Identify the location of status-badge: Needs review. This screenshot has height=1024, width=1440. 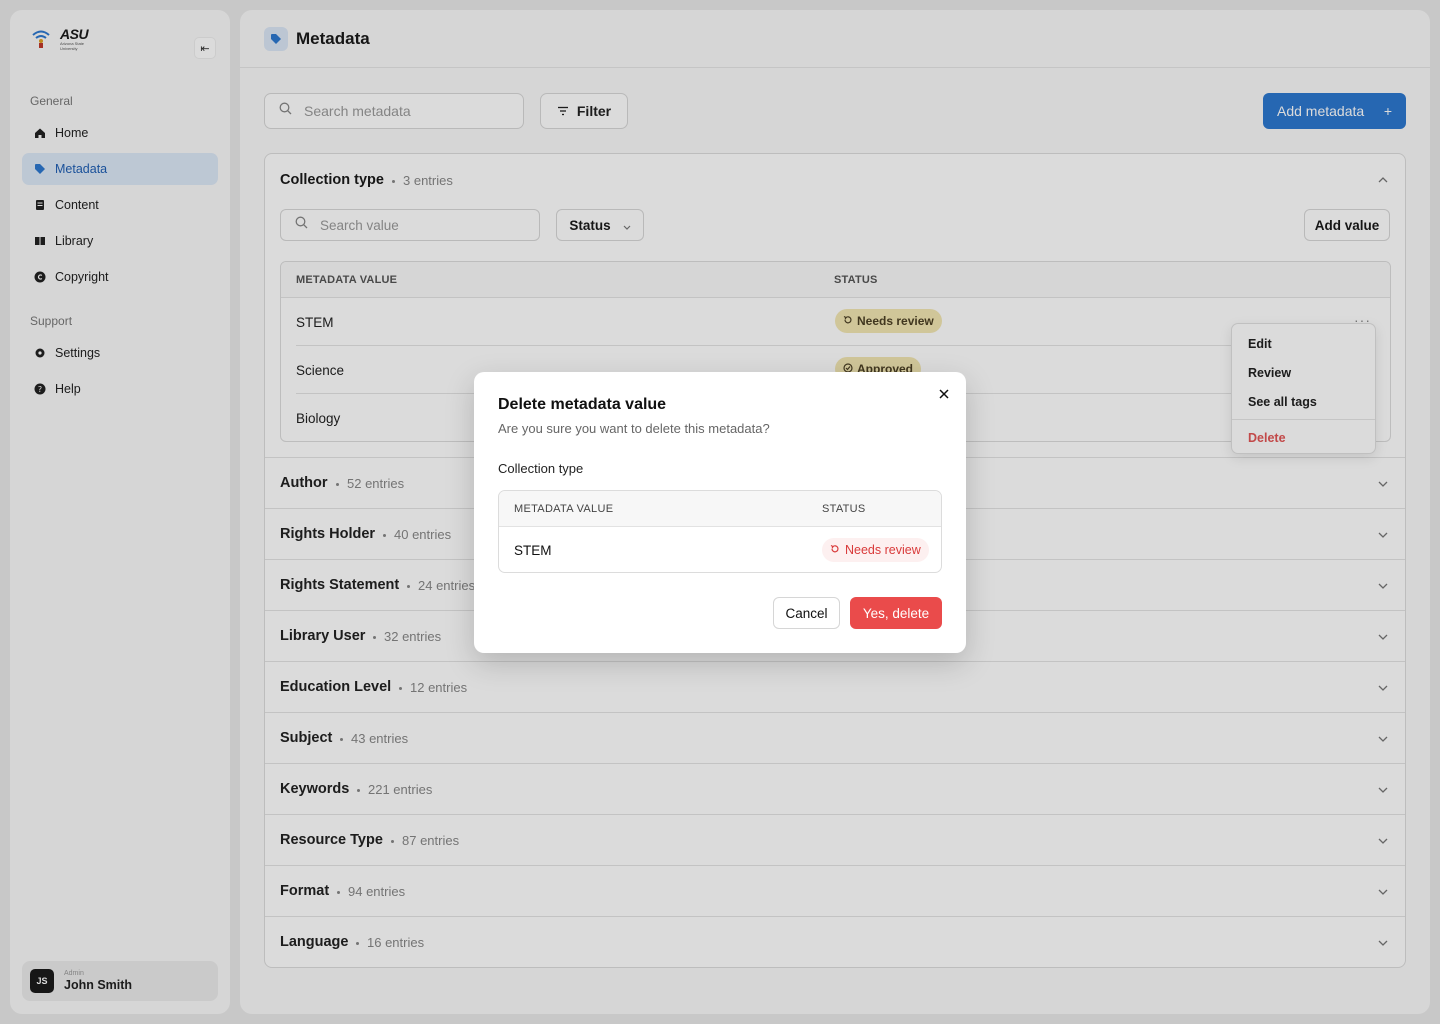
(875, 550).